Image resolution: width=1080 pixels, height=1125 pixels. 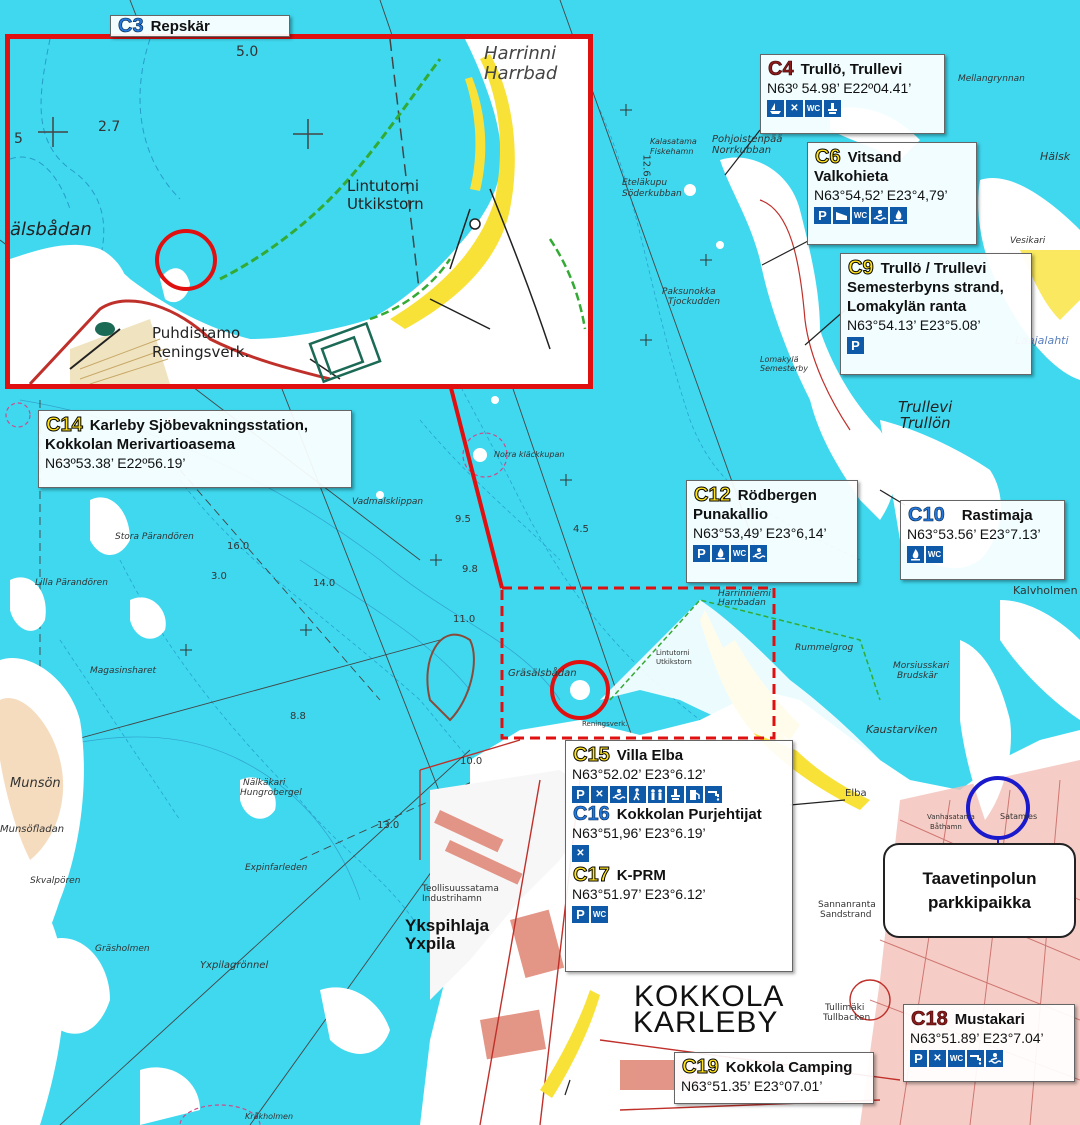 What do you see at coordinates (974, 534) in the screenshot?
I see `callout-coords: N63°53.56’ E23°7.13’` at bounding box center [974, 534].